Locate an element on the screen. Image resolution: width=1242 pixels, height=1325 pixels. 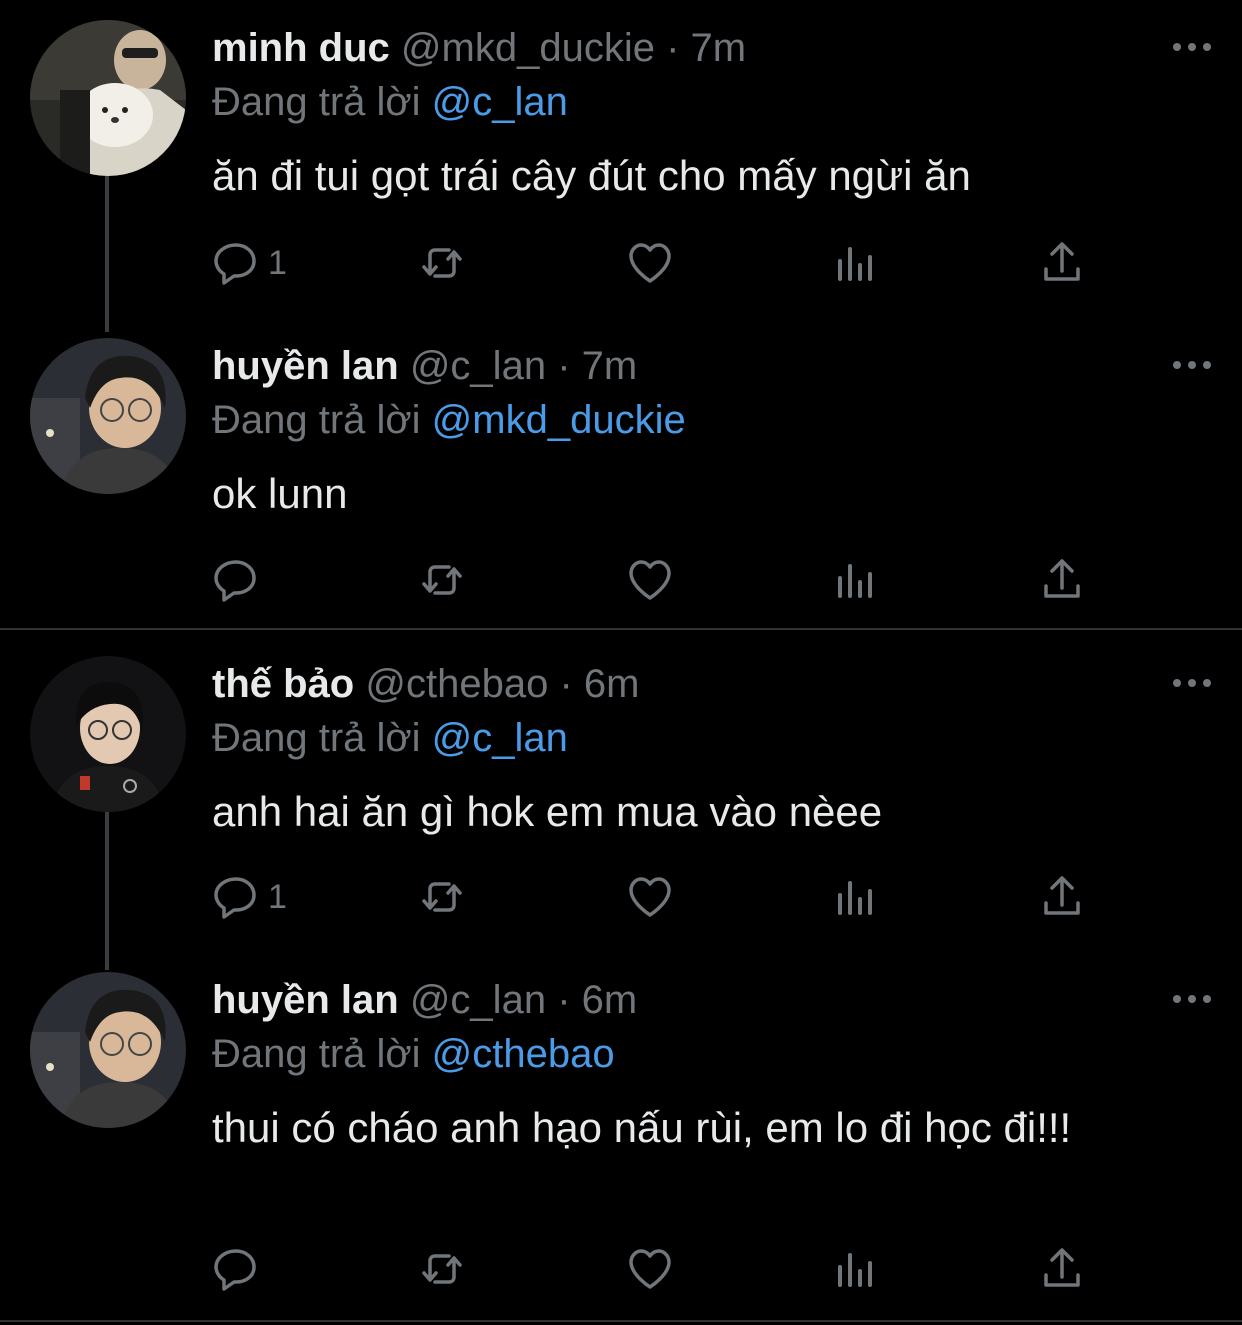
replying-to: Đang trả lời @cthebao is located at coordinates (413, 1054).